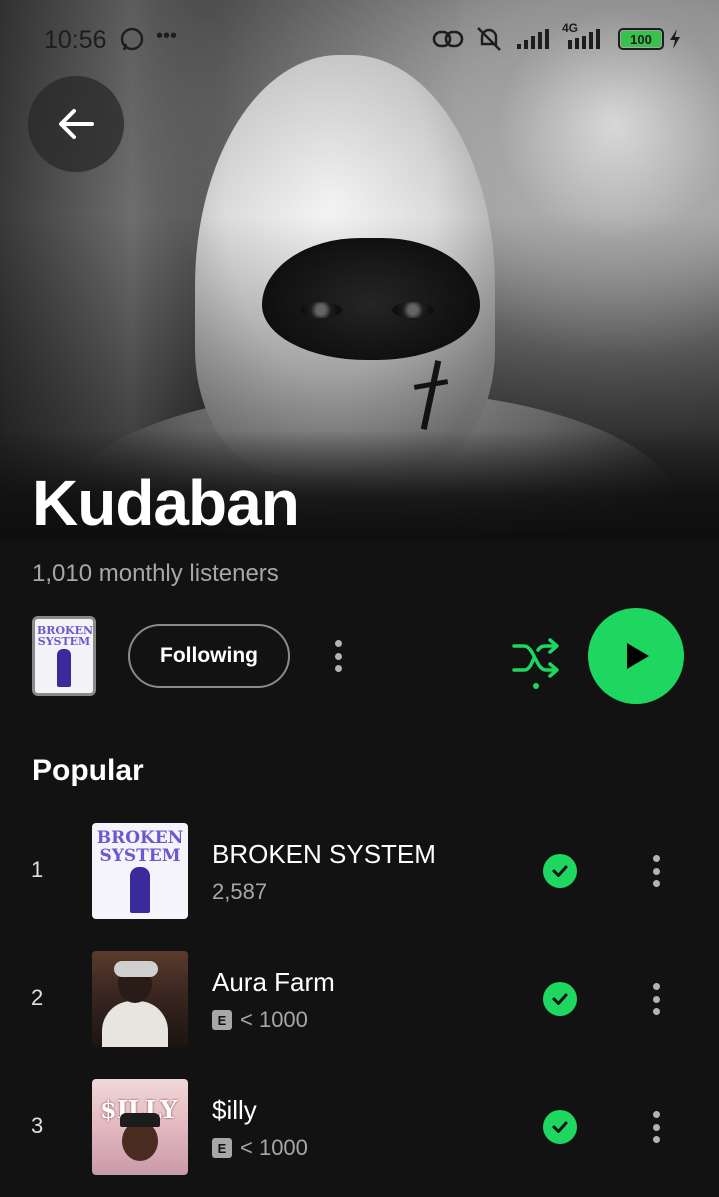  What do you see at coordinates (136, 969) in the screenshot?
I see `cover-figure-bandana` at bounding box center [136, 969].